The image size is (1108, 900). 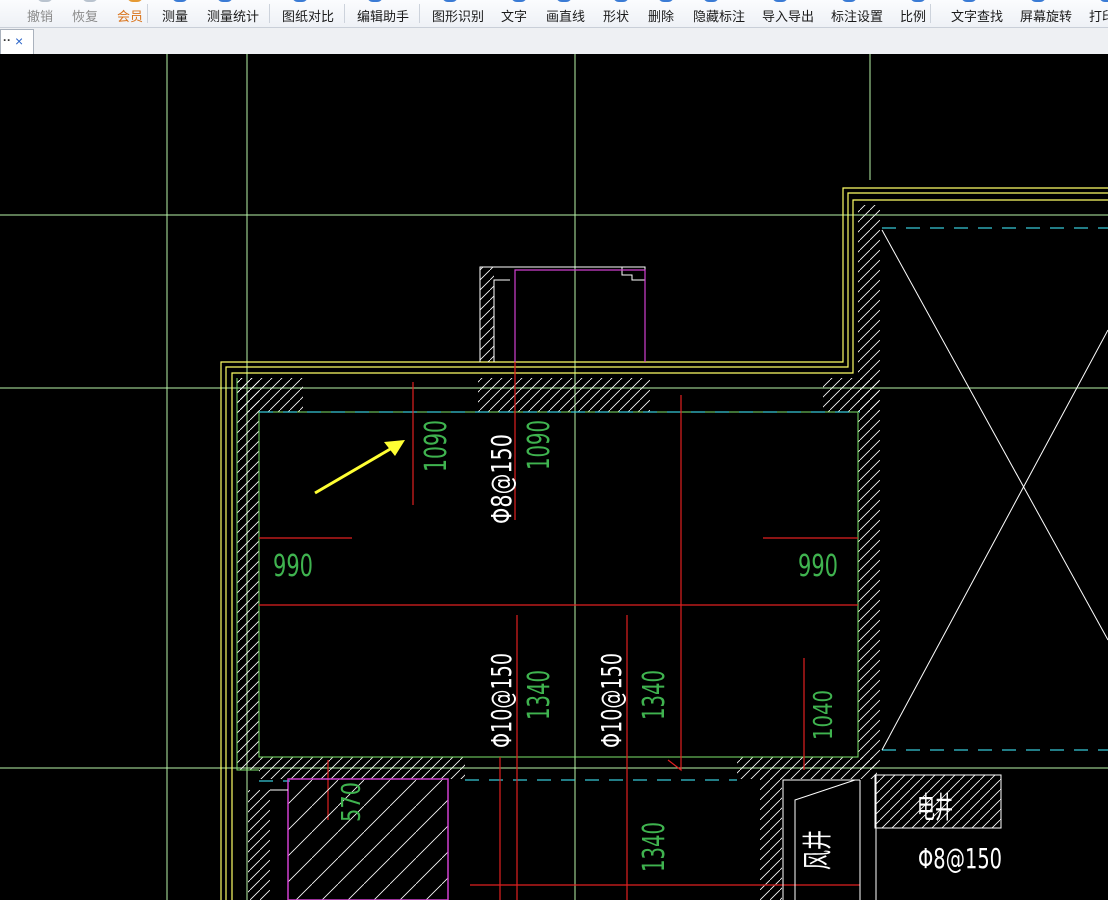 I want to click on magenta-outline-top, so click(x=580, y=315).